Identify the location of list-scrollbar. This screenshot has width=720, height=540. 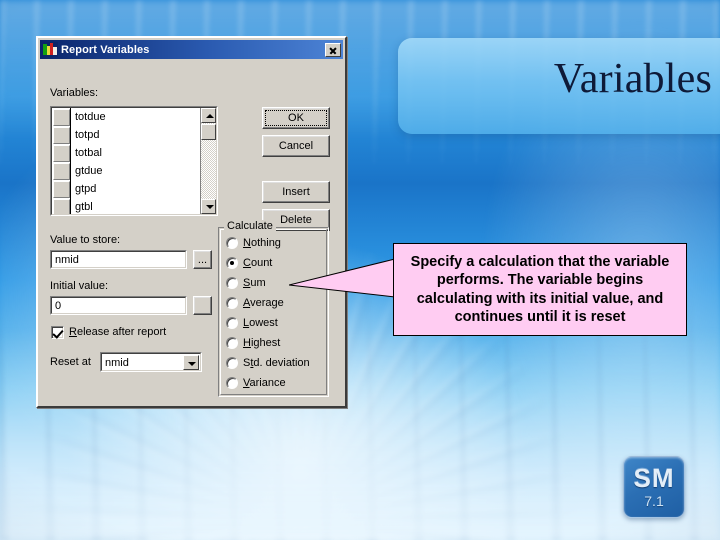
(208, 161).